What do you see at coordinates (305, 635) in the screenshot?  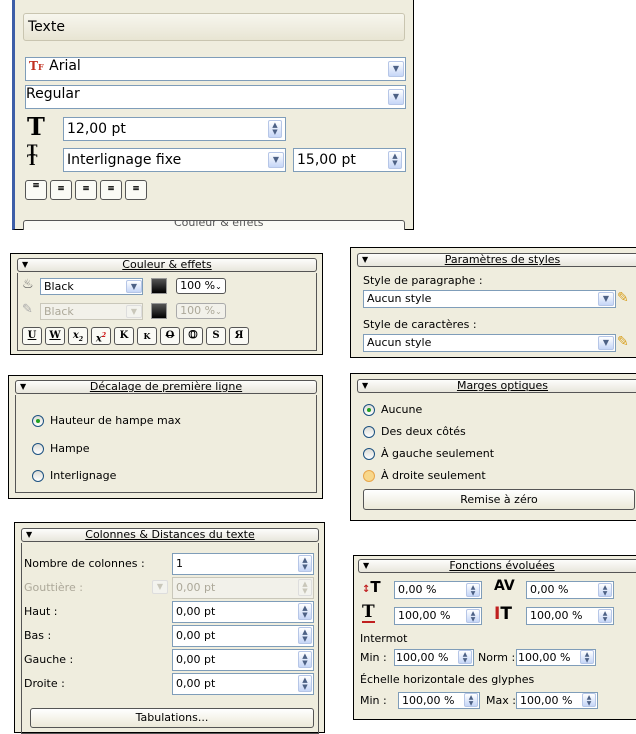 I see `bottom-stepper: ▲ ▼` at bounding box center [305, 635].